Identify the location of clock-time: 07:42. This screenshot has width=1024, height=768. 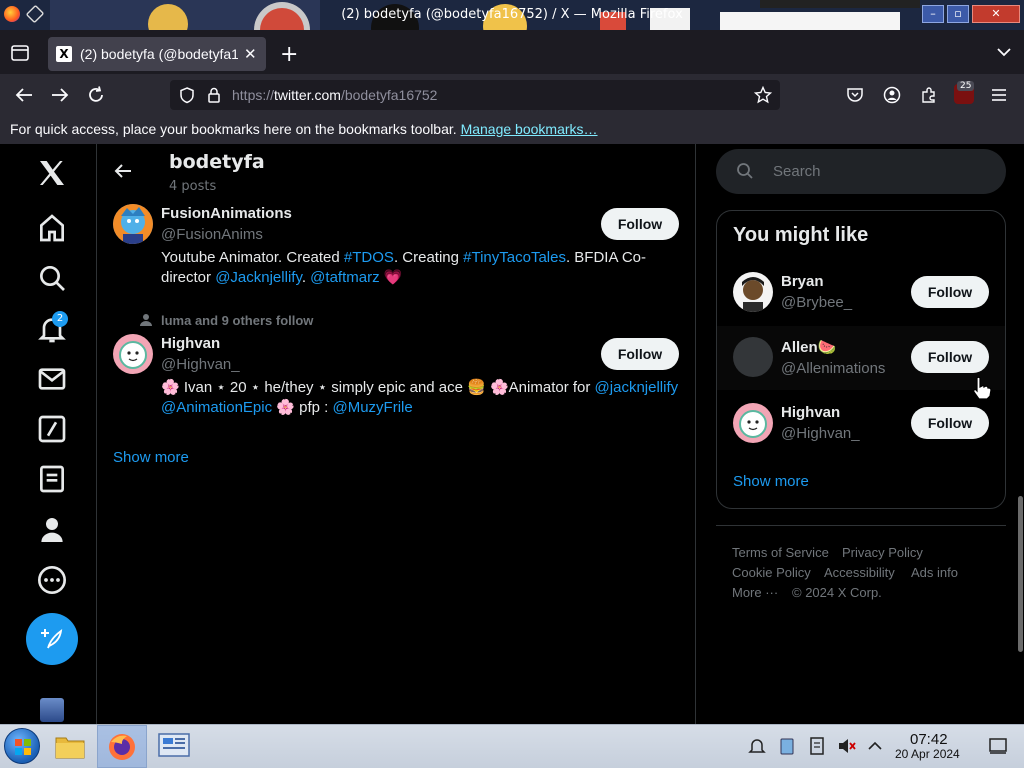
(929, 739).